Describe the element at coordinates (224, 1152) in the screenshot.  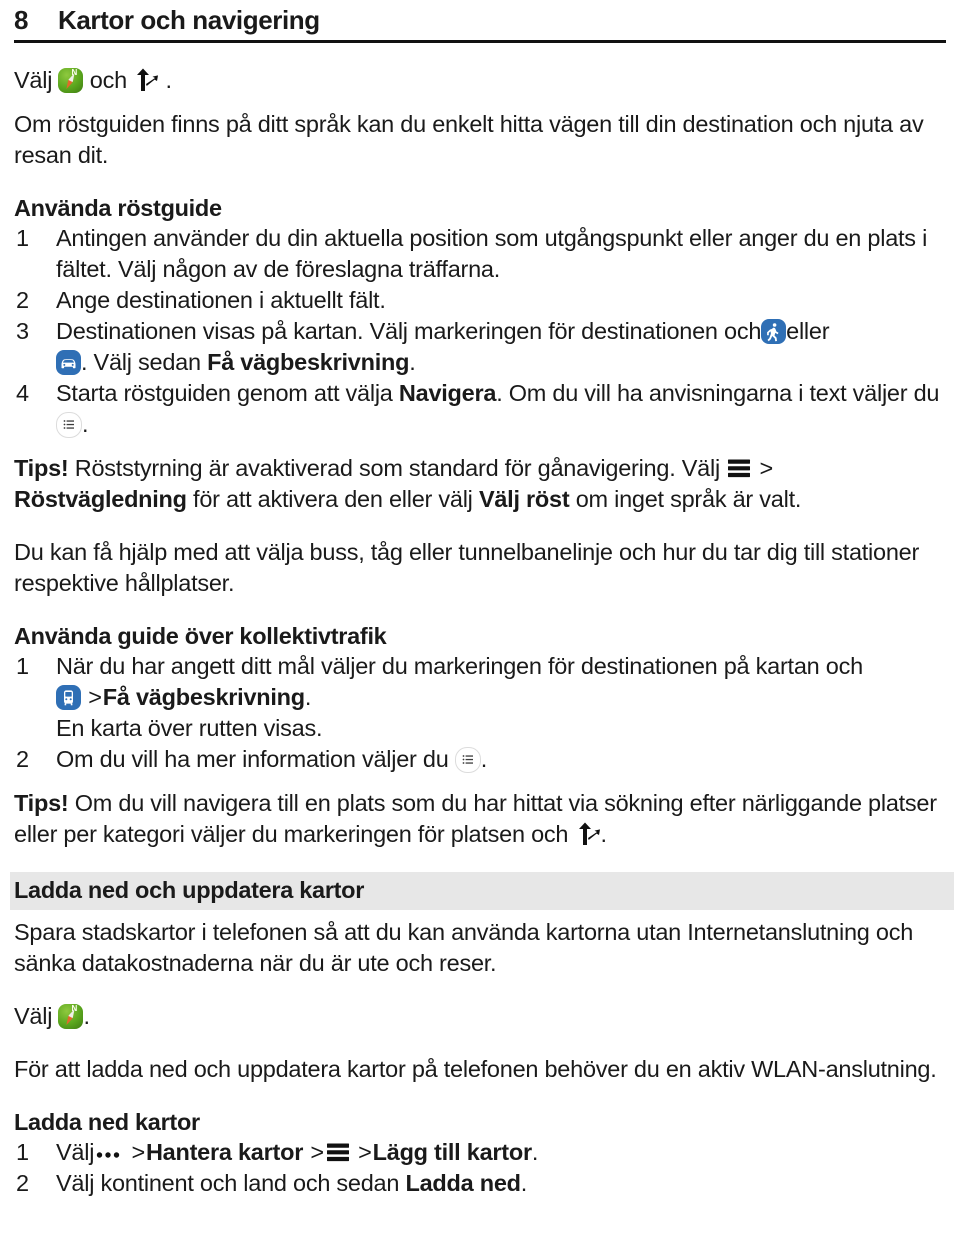
I see `manage-maps-bold: Hantera kartor` at that location.